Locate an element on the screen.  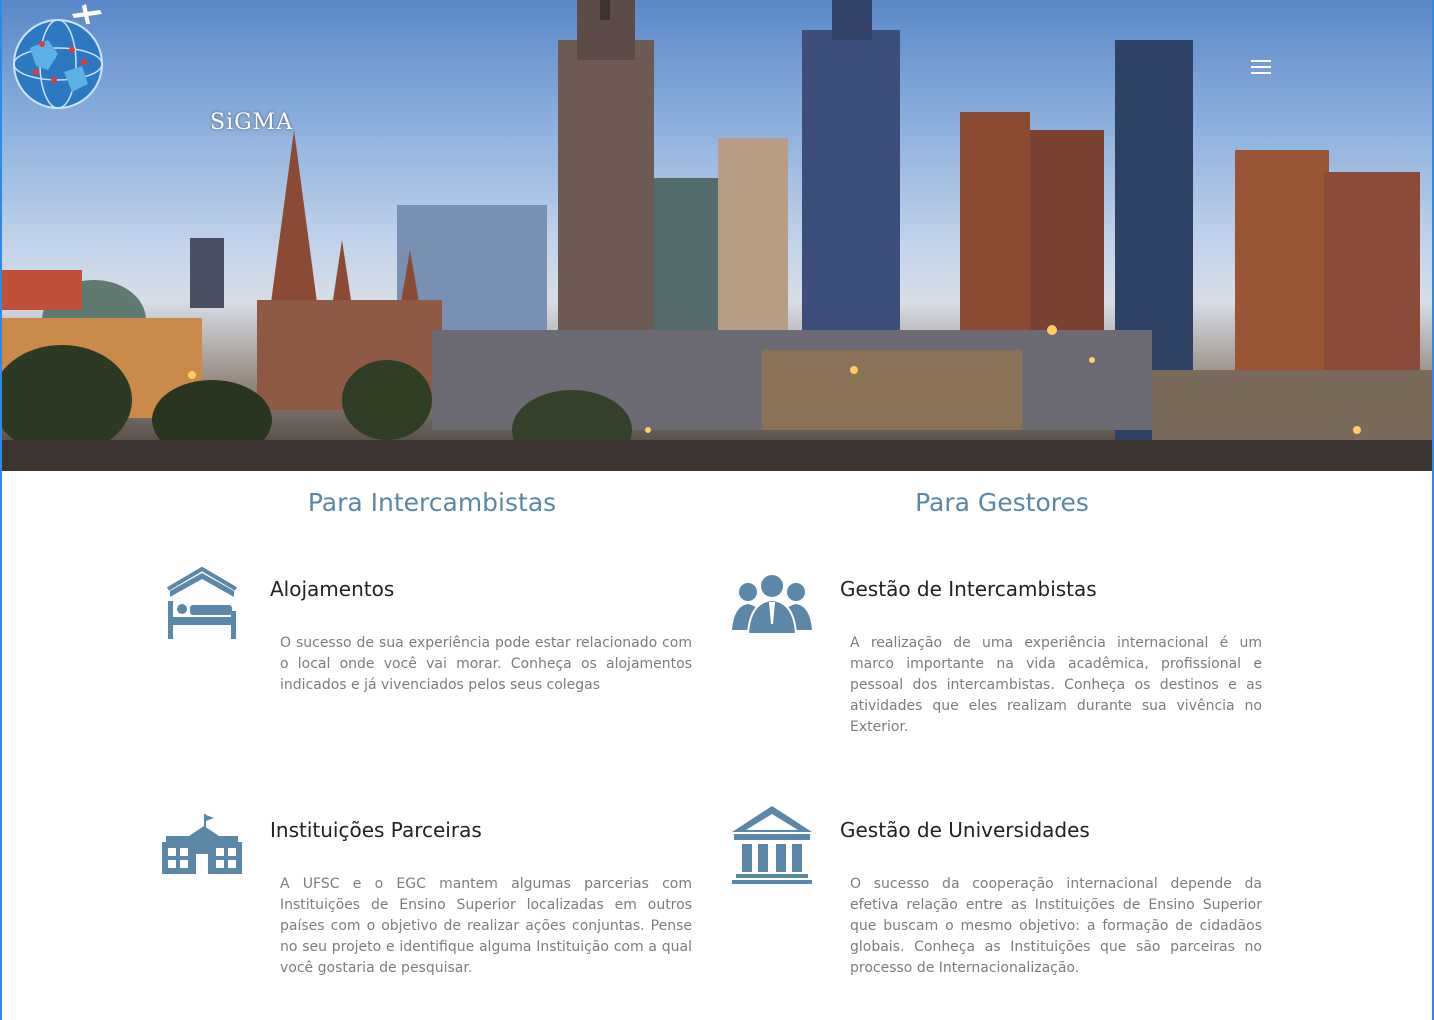
bed-house-icon is located at coordinates (202, 603).